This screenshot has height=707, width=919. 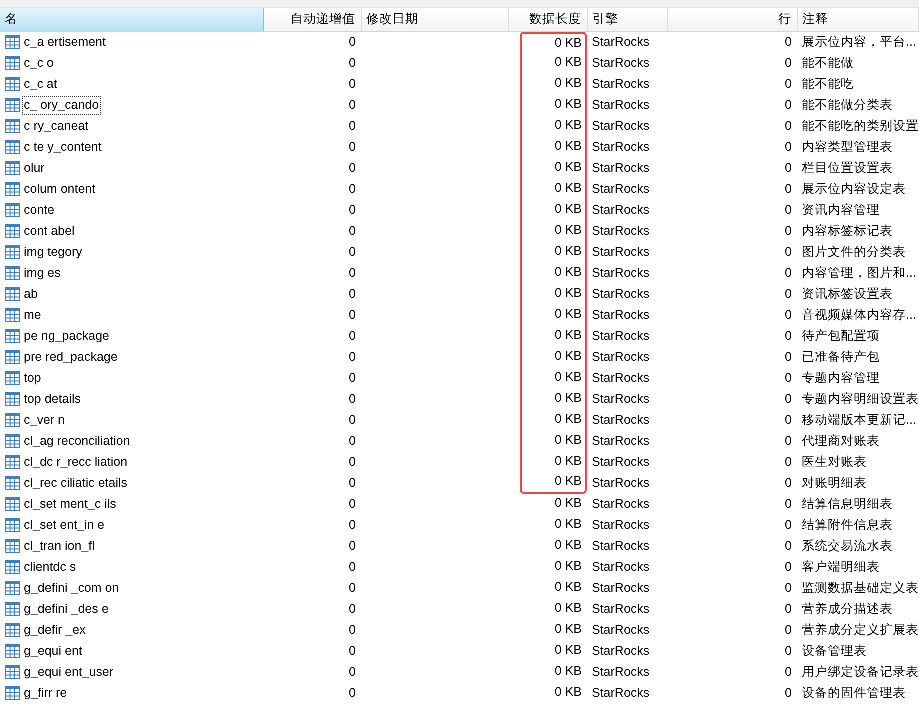 I want to click on table-name: g_defir _ex, so click(x=55, y=630).